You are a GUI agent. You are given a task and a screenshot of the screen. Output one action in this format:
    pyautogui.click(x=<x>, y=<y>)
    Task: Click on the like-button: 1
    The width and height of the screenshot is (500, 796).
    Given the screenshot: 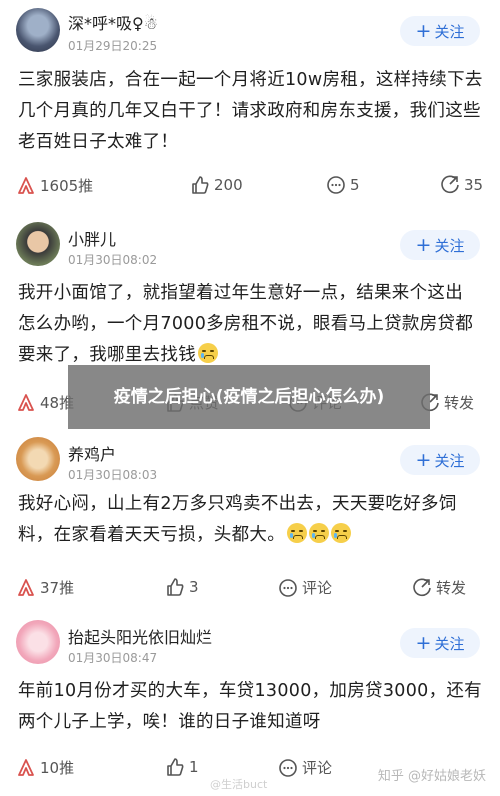 What is the action you would take?
    pyautogui.click(x=182, y=767)
    